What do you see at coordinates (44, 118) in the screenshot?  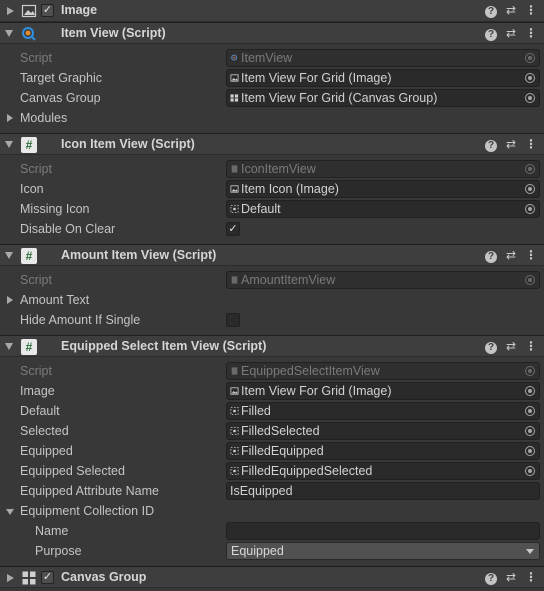 I see `property-label: Modules` at bounding box center [44, 118].